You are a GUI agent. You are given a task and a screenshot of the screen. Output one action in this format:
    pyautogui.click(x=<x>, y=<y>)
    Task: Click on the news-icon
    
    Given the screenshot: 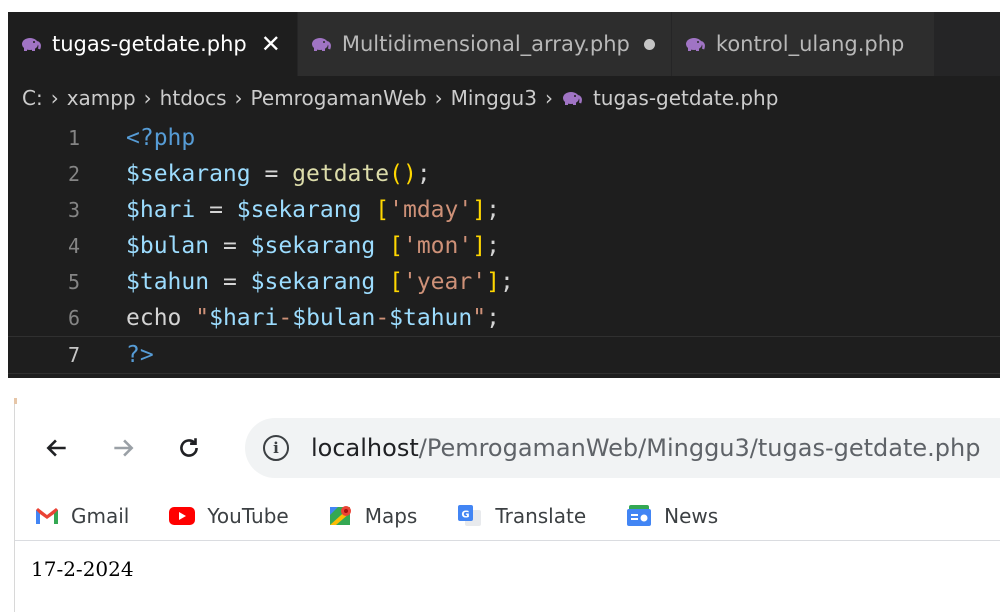 What is the action you would take?
    pyautogui.click(x=639, y=516)
    